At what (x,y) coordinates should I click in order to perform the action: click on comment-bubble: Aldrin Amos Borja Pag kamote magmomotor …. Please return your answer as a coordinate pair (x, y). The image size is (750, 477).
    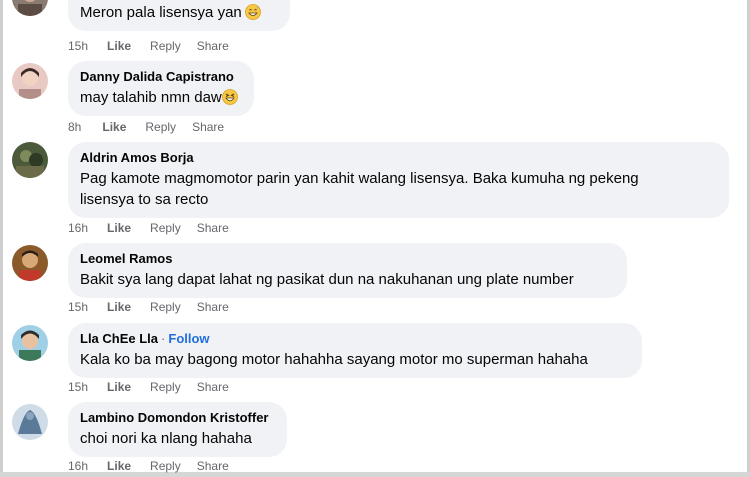
    Looking at the image, I should click on (398, 180).